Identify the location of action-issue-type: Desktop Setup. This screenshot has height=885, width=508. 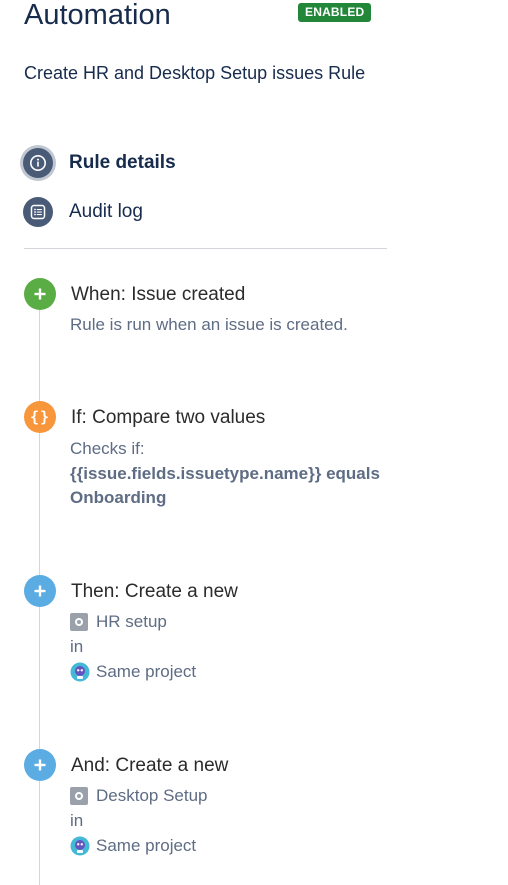
(139, 796).